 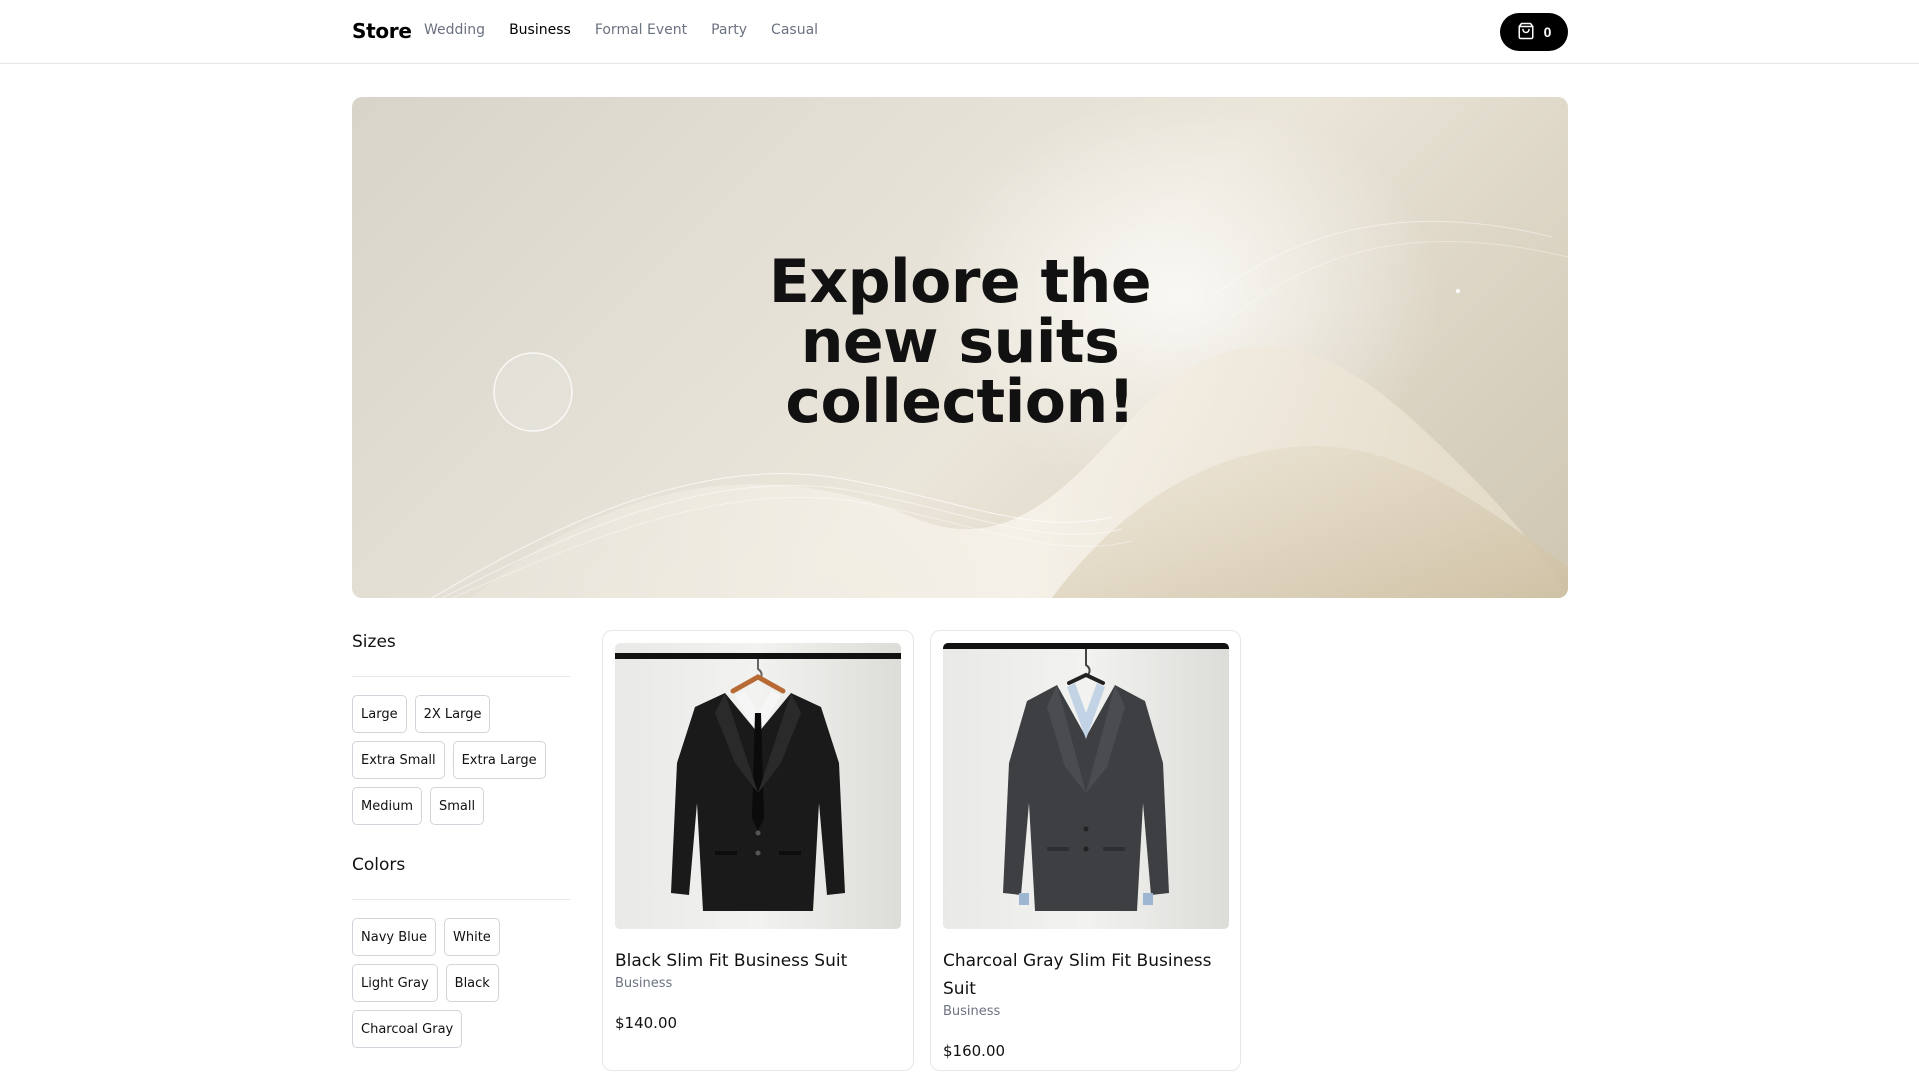 What do you see at coordinates (395, 983) in the screenshot?
I see `color-option-light-gray: Light Gray` at bounding box center [395, 983].